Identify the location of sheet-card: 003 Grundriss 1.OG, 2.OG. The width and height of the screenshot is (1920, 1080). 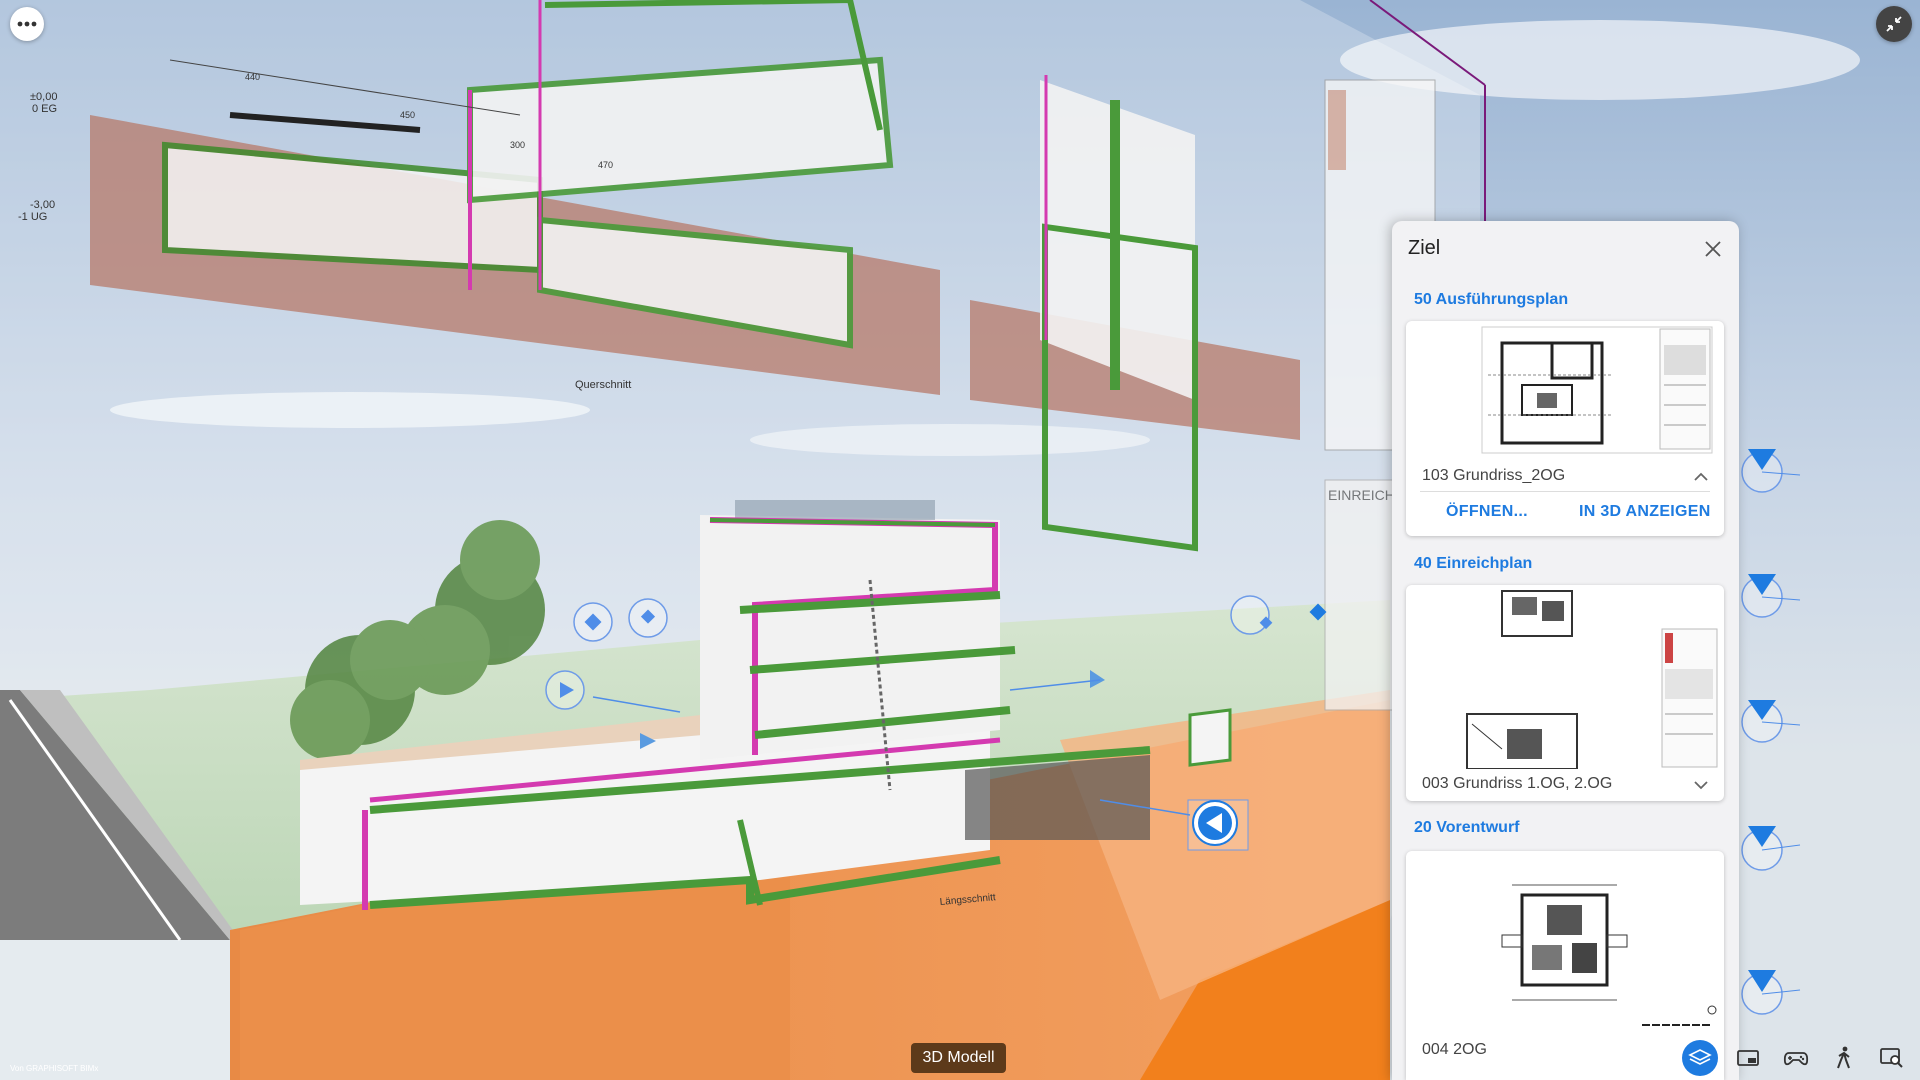
(1565, 693).